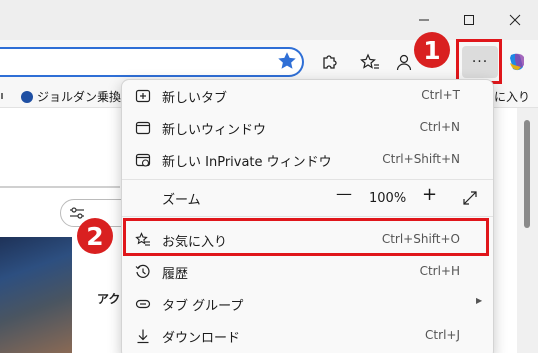 This screenshot has height=353, width=538. I want to click on menu-item-history: 履歴 Ctrl+H, so click(307, 272).